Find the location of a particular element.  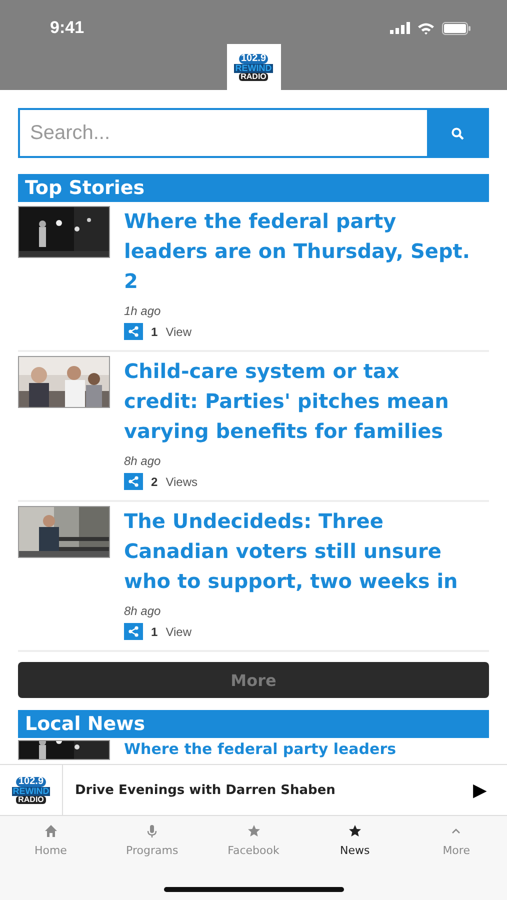

tab-bar-item: Facebook is located at coordinates (253, 841).